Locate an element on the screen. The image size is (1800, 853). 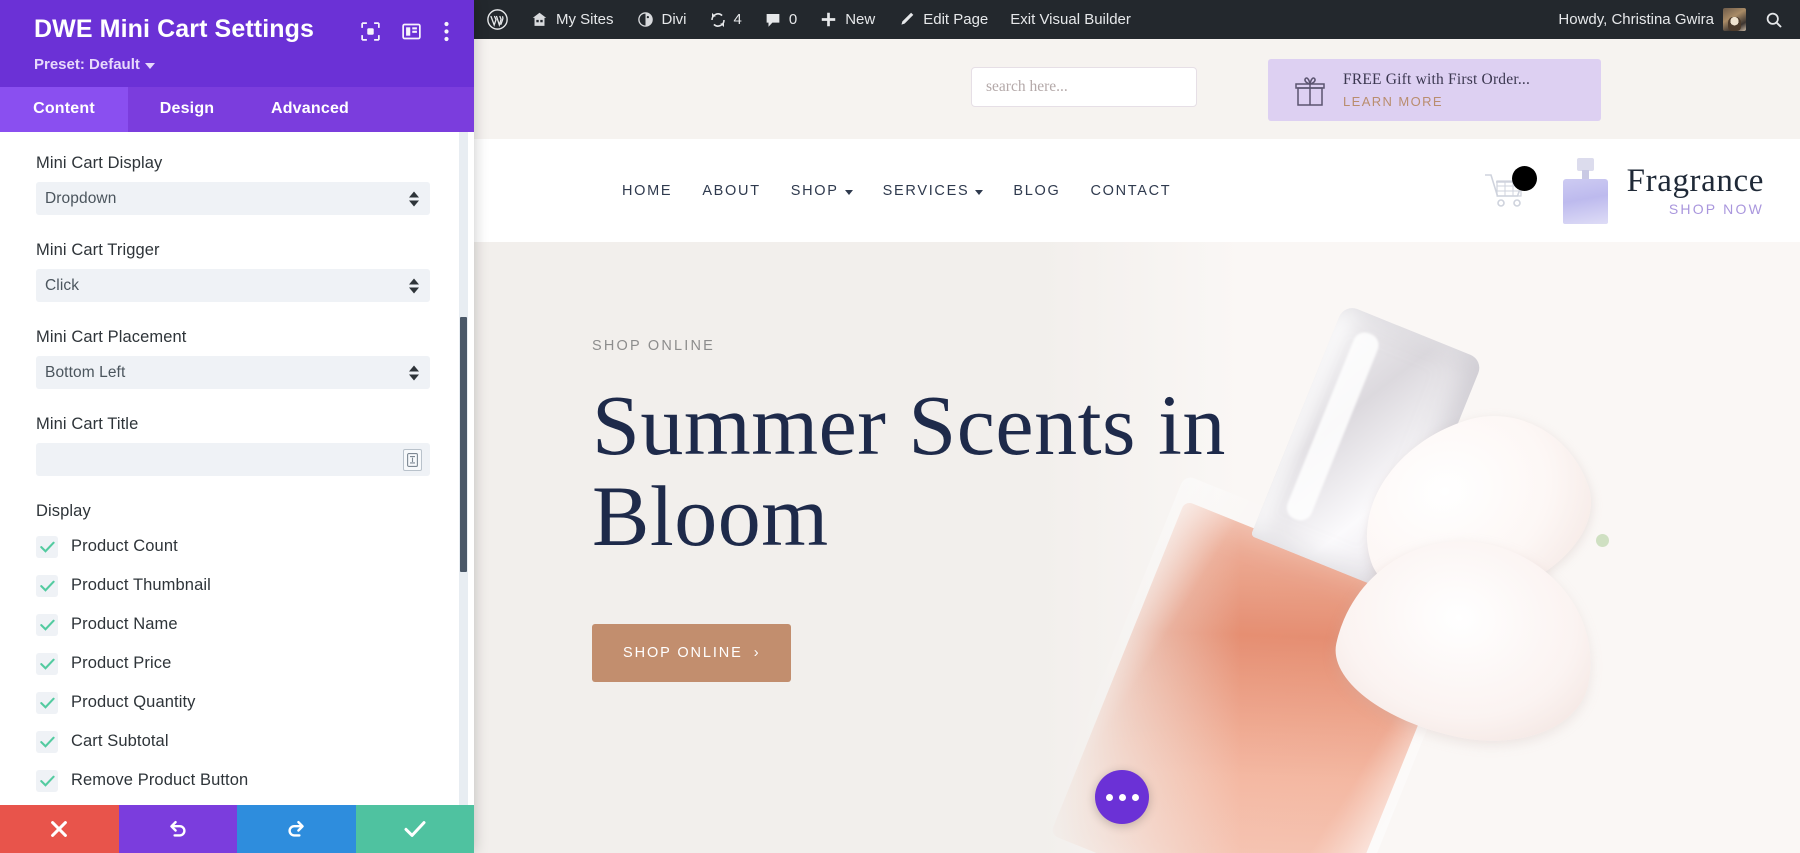
select-value: Dropdown is located at coordinates (81, 198).